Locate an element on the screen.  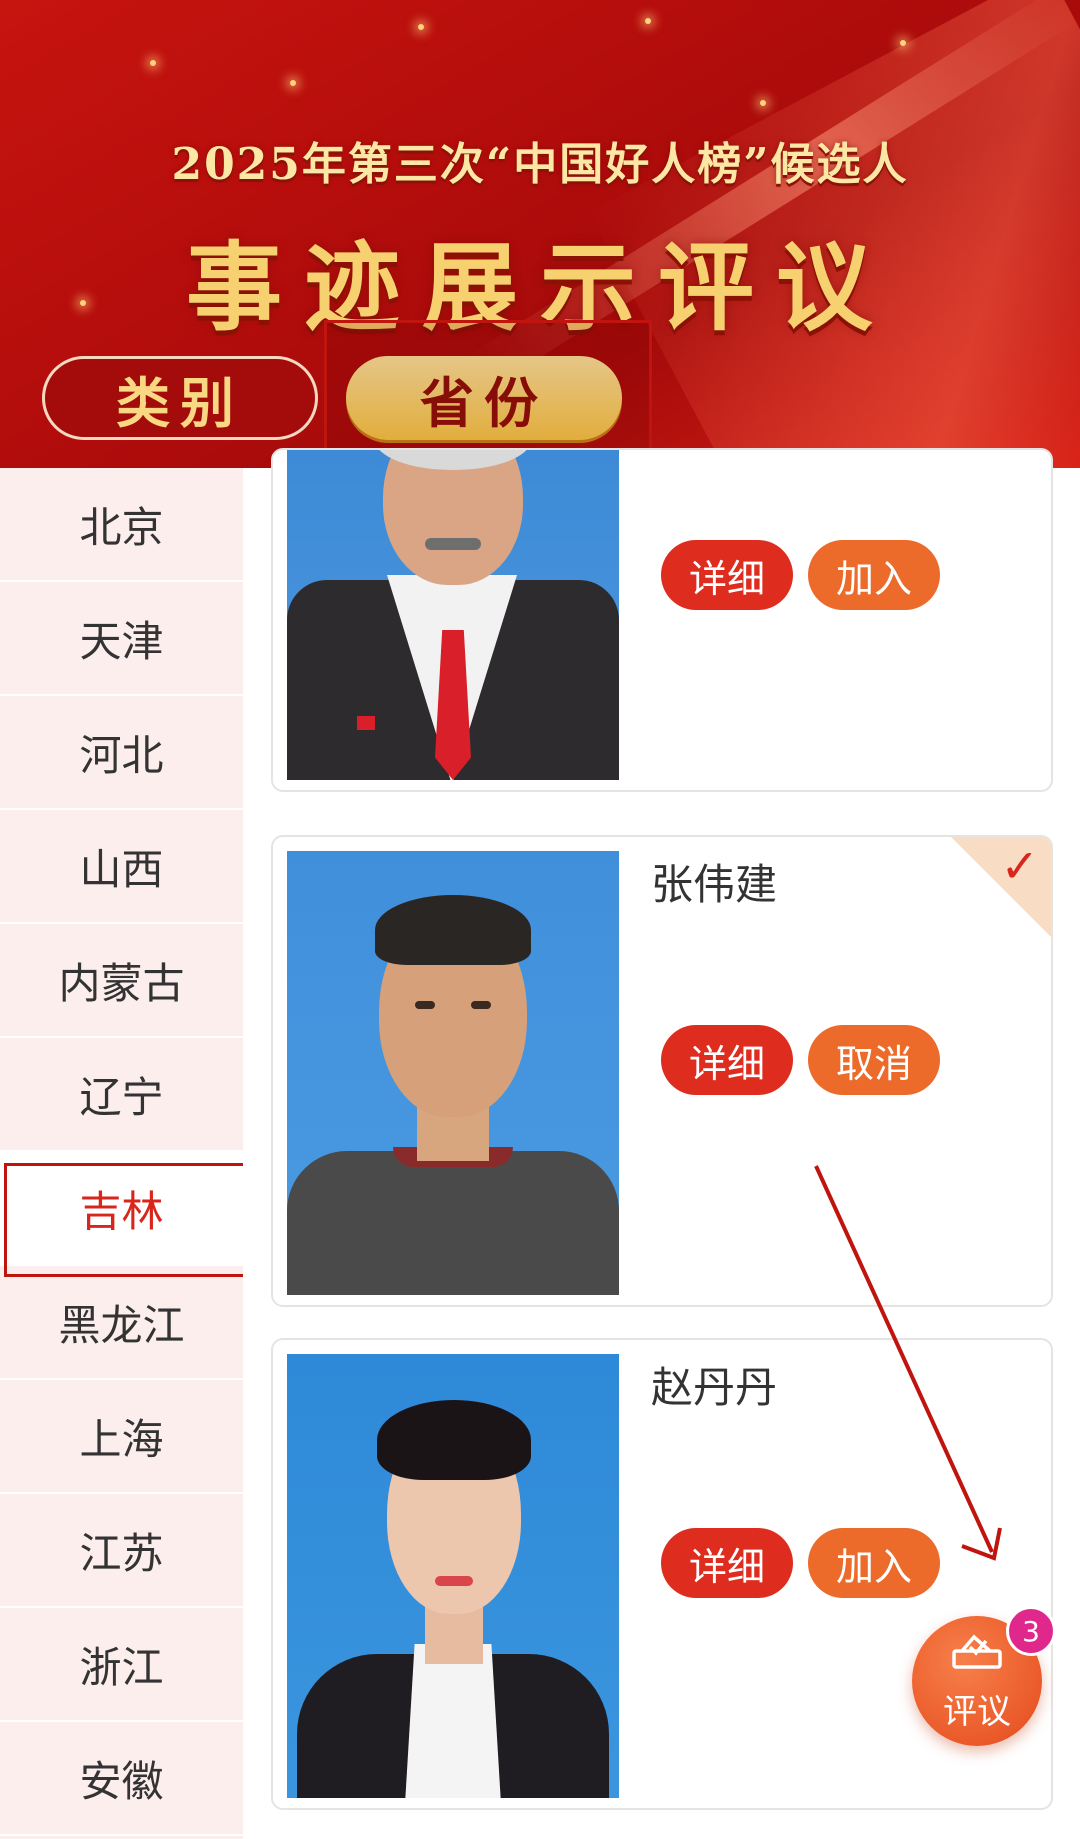
sidebar-item-tianjin: 天津 is located at coordinates (121, 639).